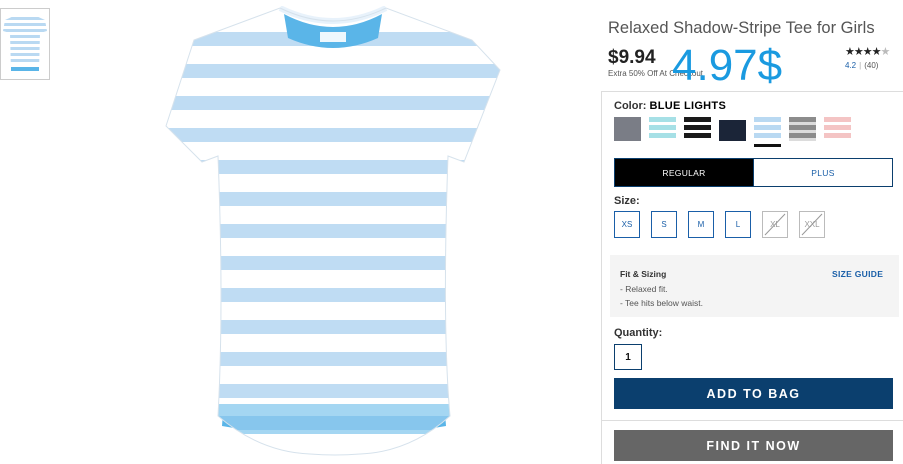  I want to click on color-swatch-navy, so click(732, 129).